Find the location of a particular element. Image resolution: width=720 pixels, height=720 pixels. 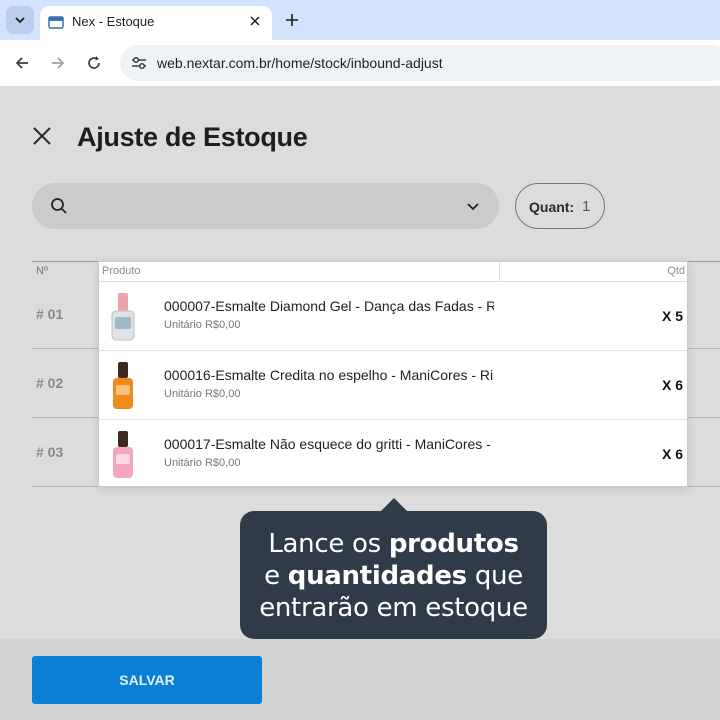

product-search is located at coordinates (265, 206).